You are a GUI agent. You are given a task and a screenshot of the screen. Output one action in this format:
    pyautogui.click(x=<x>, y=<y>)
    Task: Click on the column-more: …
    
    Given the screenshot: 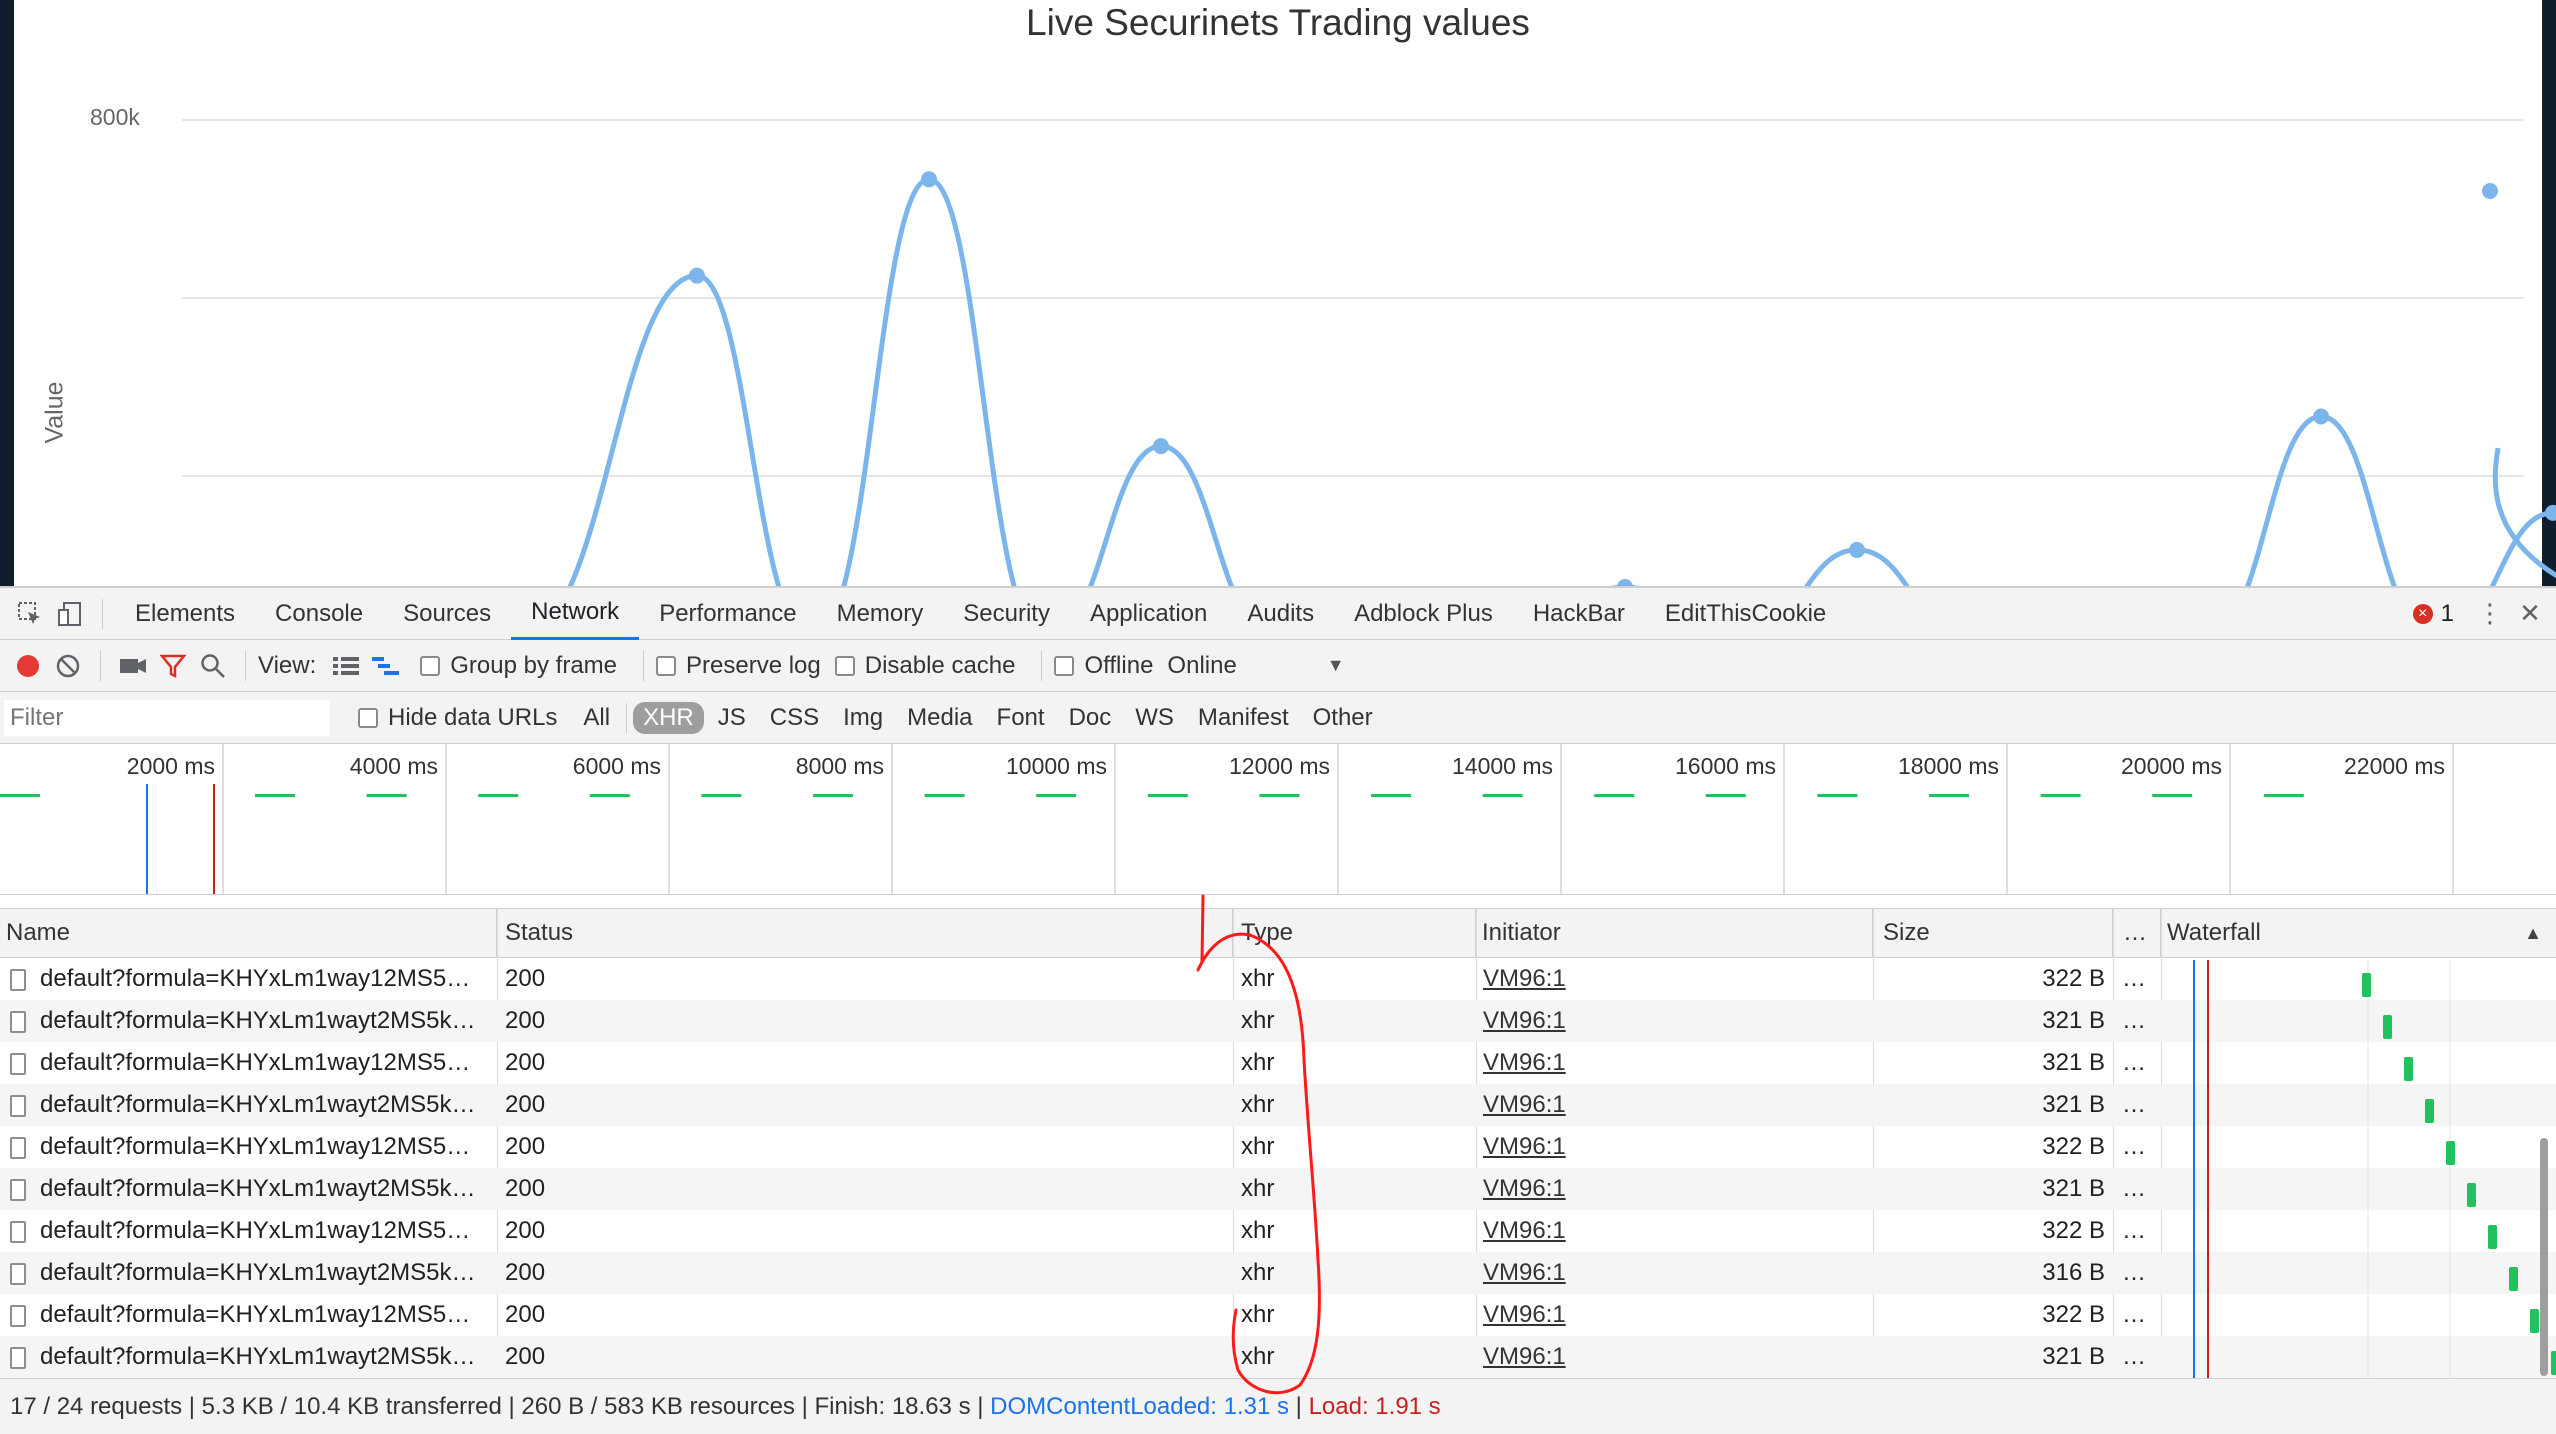 What is the action you would take?
    pyautogui.click(x=2137, y=933)
    